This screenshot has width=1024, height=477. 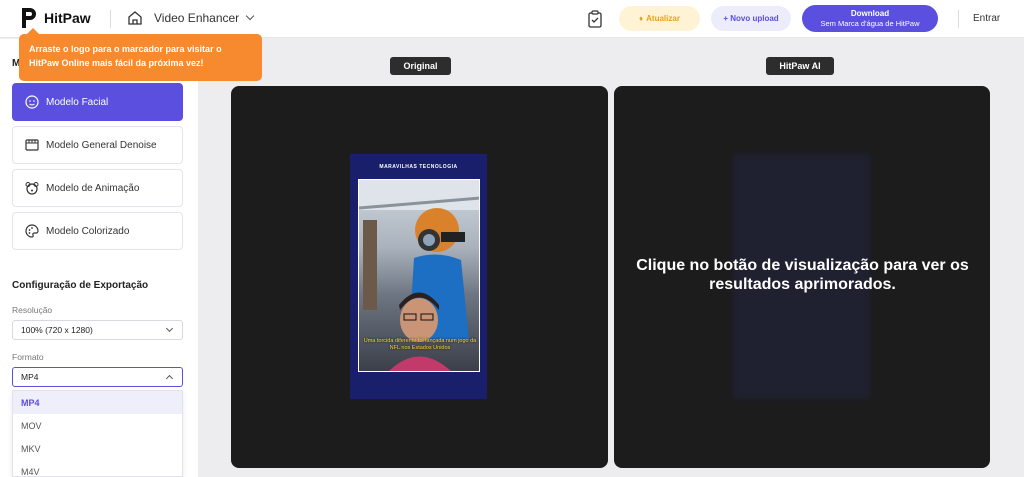 What do you see at coordinates (169, 378) in the screenshot?
I see `chevron-up-icon` at bounding box center [169, 378].